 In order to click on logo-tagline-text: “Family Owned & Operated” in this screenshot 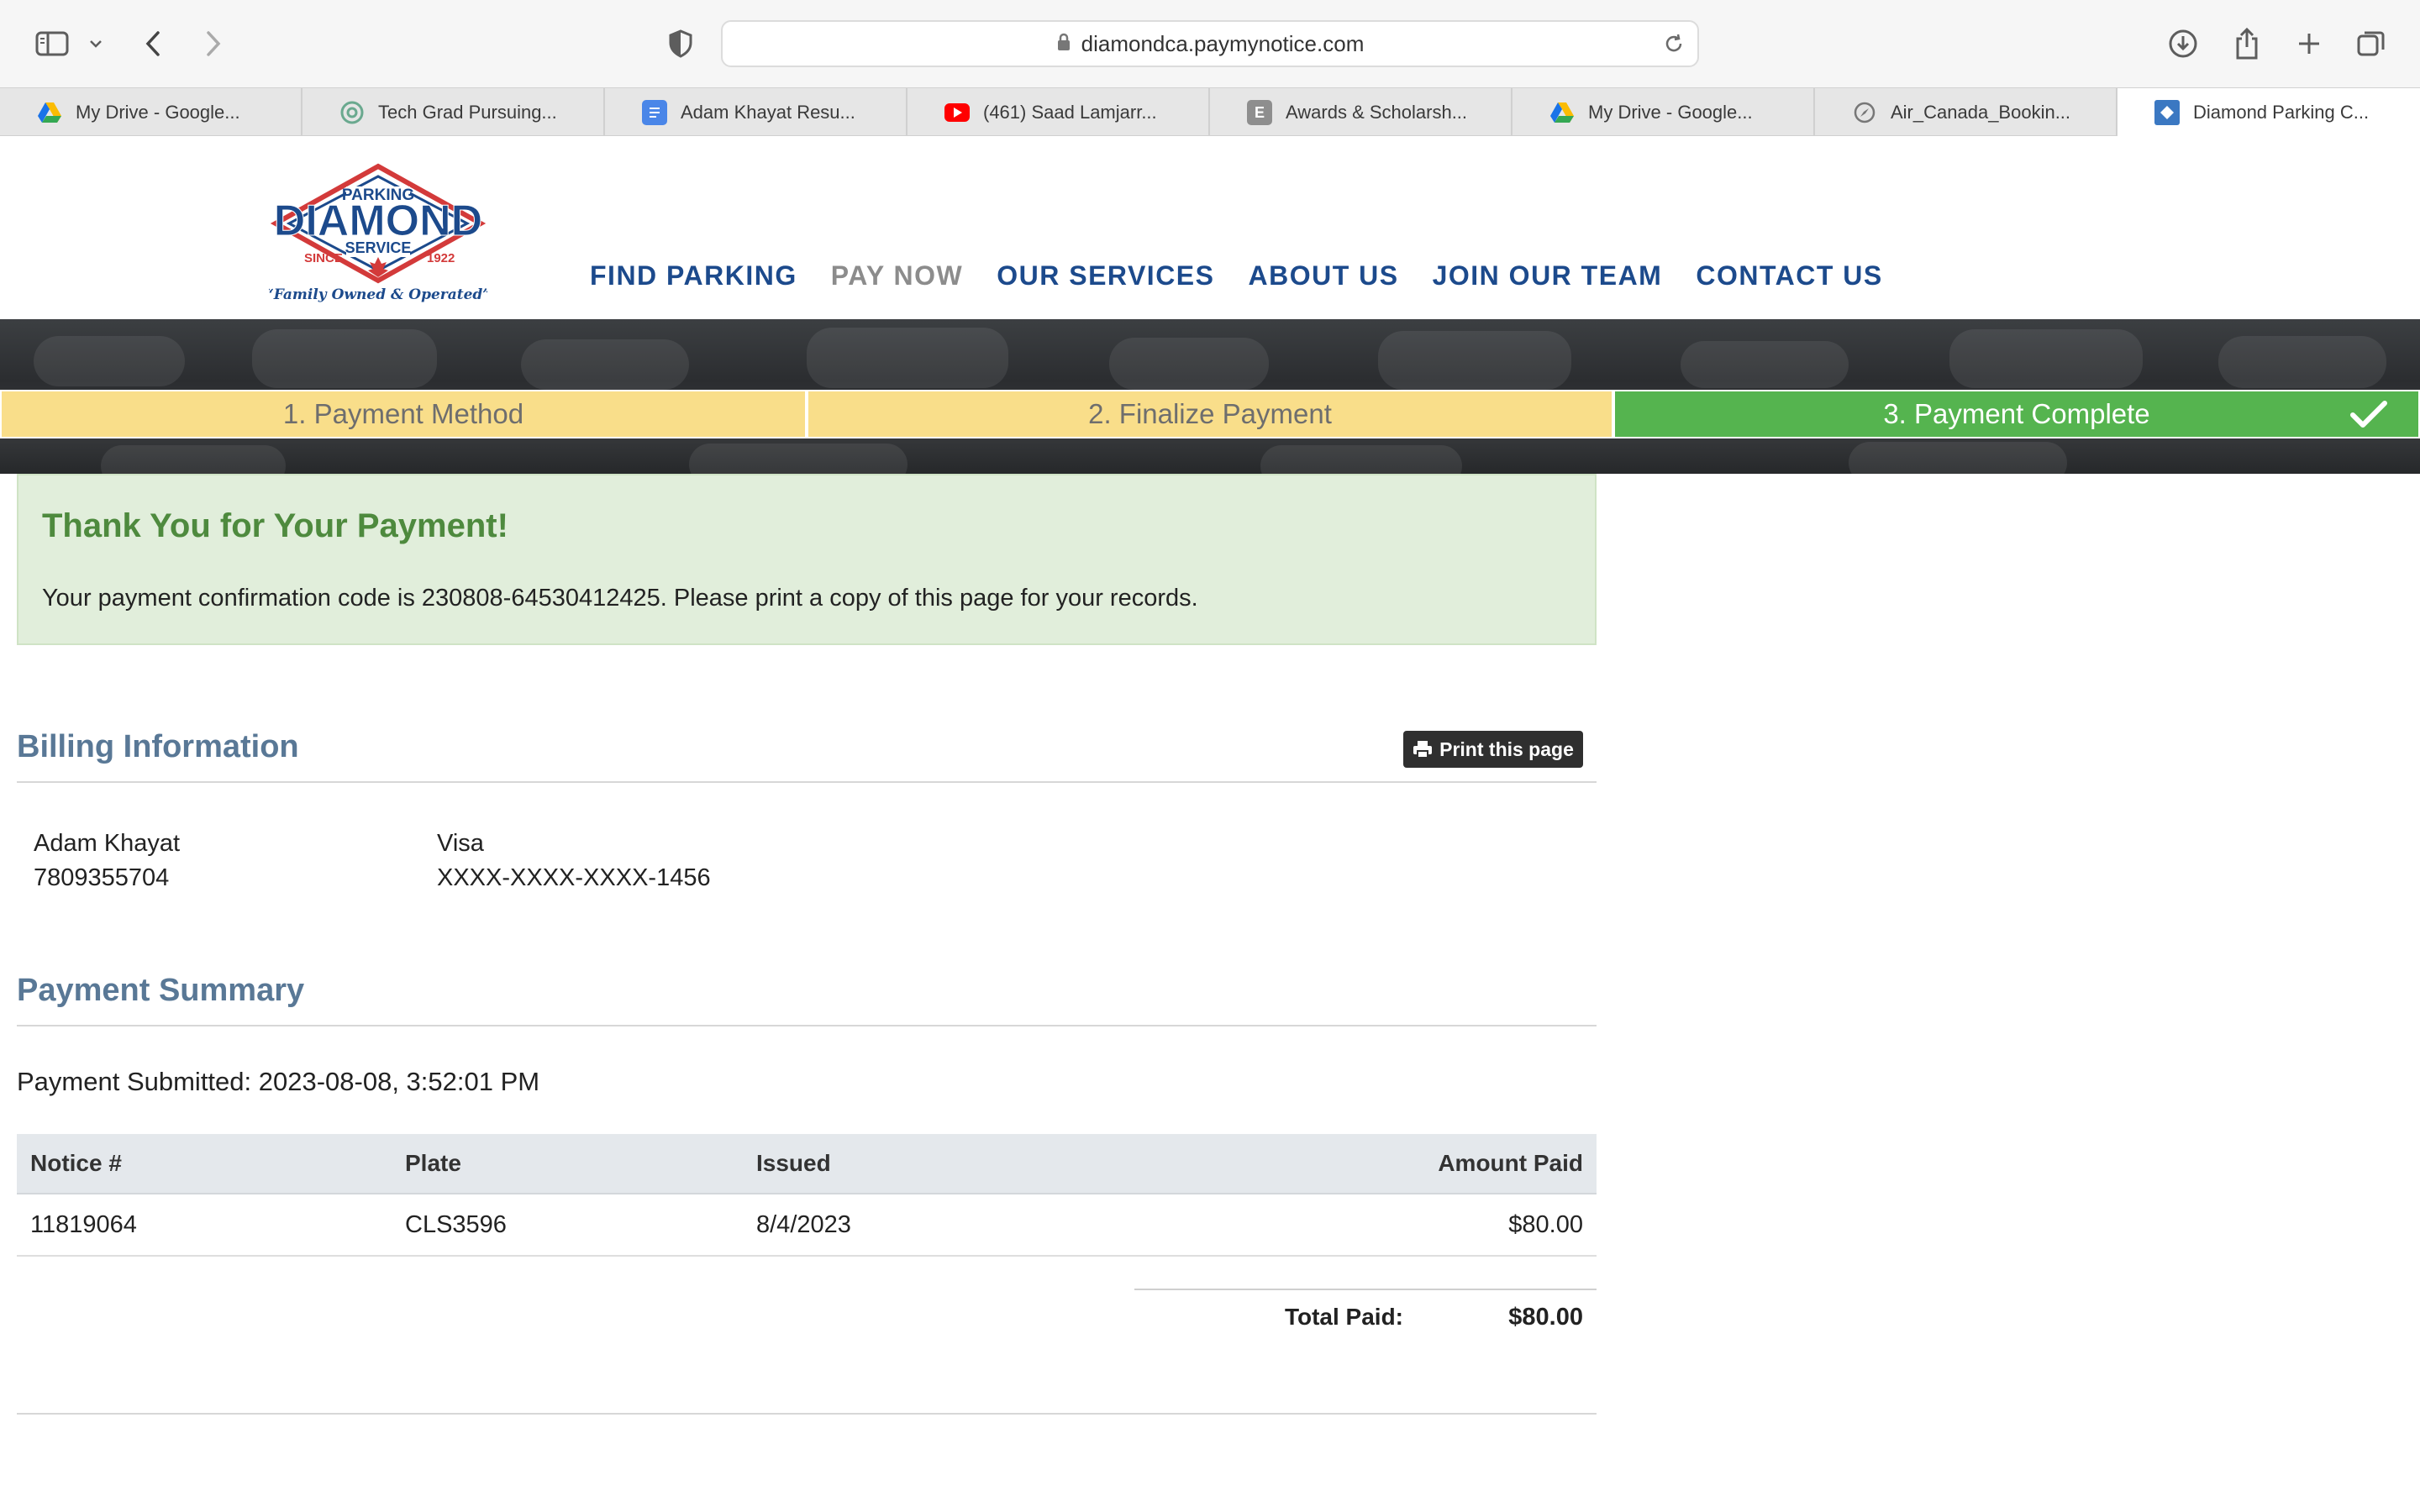, I will do `click(378, 294)`.